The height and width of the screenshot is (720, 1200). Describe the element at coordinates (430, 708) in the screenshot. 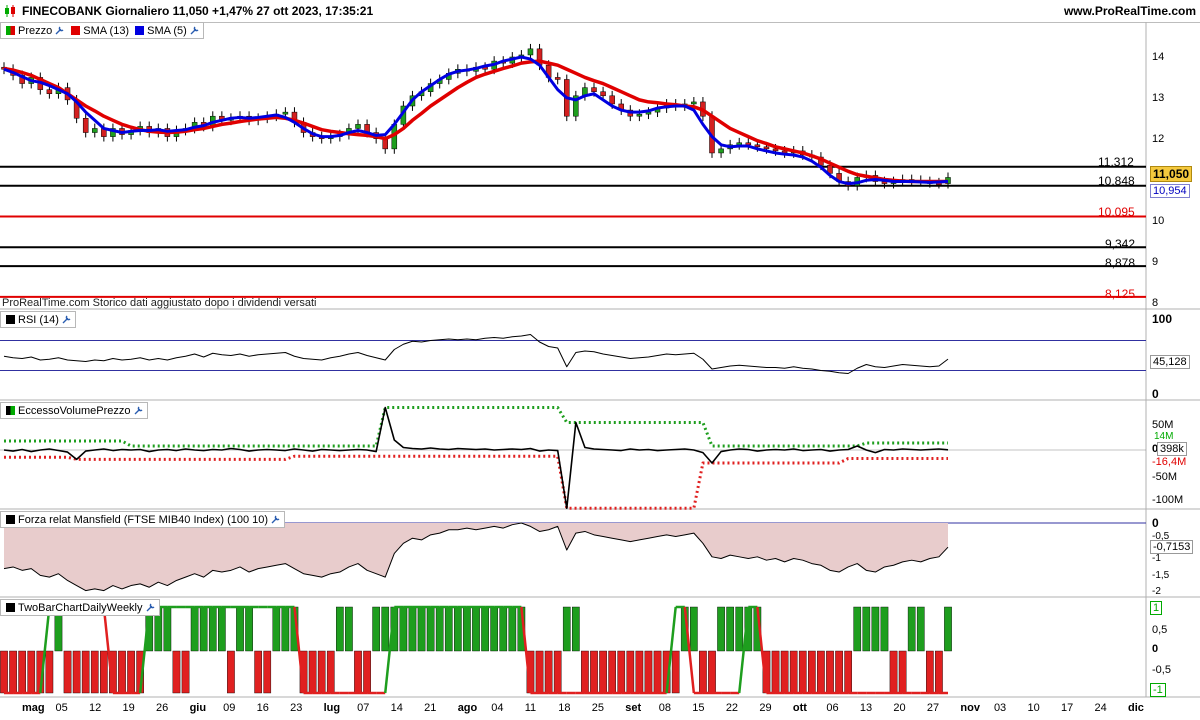

I see `x-axis-label: 21` at that location.